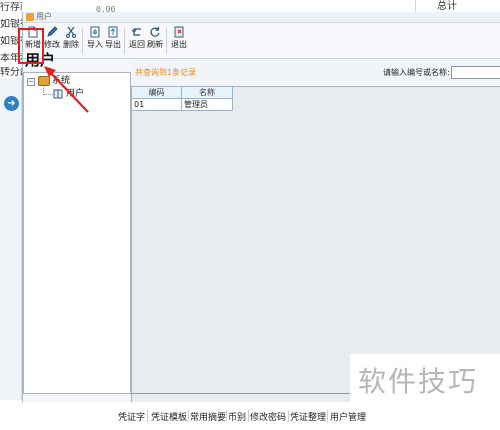  Describe the element at coordinates (179, 44) in the screenshot. I see `exit-button-label: 退出` at that location.